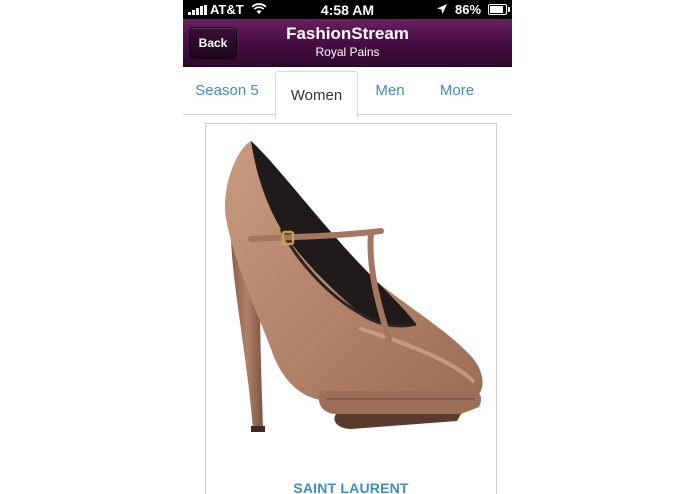 Image resolution: width=695 pixels, height=494 pixels. What do you see at coordinates (468, 9) in the screenshot?
I see `battery-percentage: 86%` at bounding box center [468, 9].